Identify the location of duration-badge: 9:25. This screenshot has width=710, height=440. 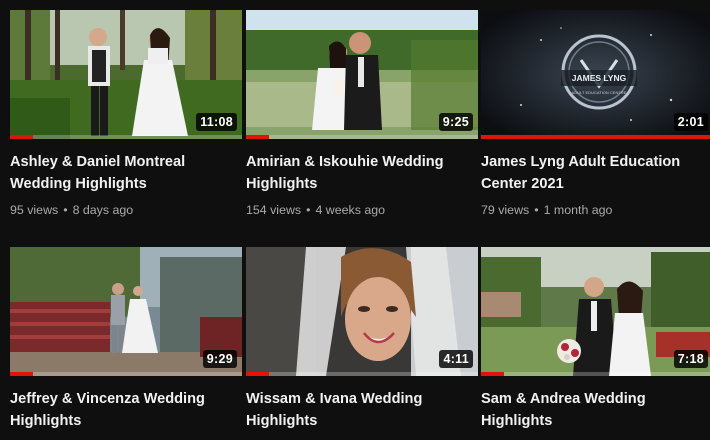
(455, 122).